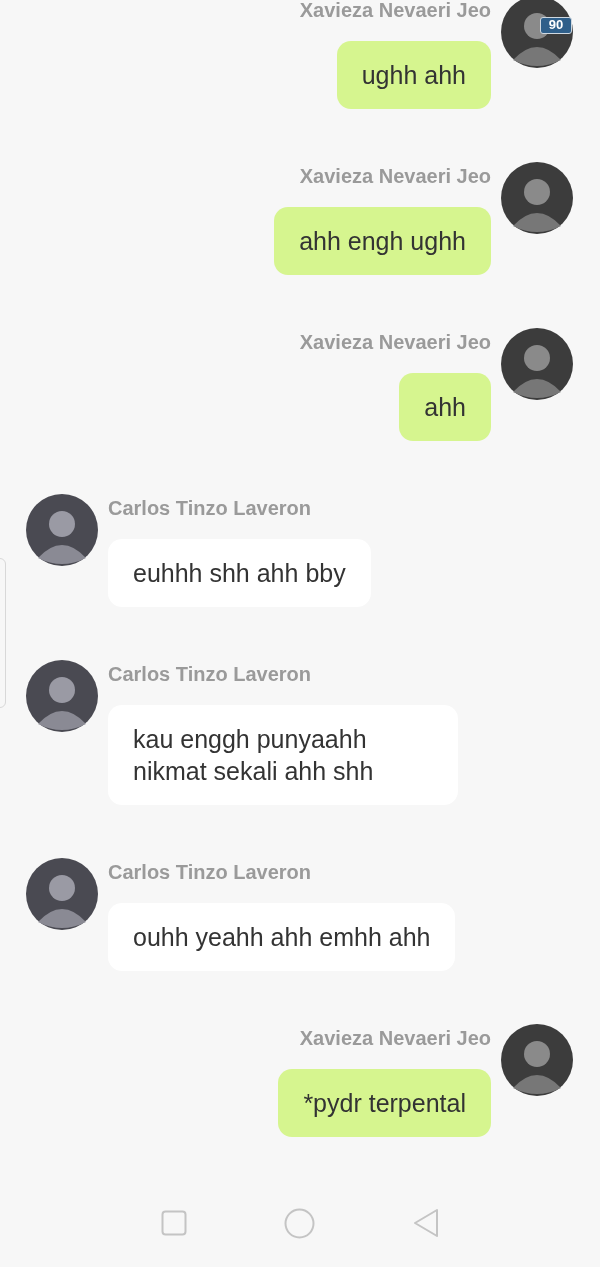 The image size is (600, 1267). What do you see at coordinates (445, 407) in the screenshot?
I see `message-bubble: ahh` at bounding box center [445, 407].